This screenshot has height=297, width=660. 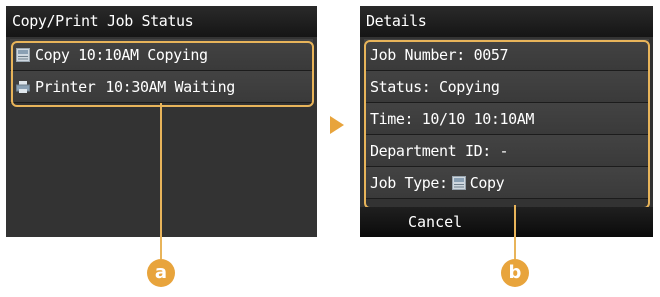 What do you see at coordinates (177, 55) in the screenshot?
I see `job-status: Copying` at bounding box center [177, 55].